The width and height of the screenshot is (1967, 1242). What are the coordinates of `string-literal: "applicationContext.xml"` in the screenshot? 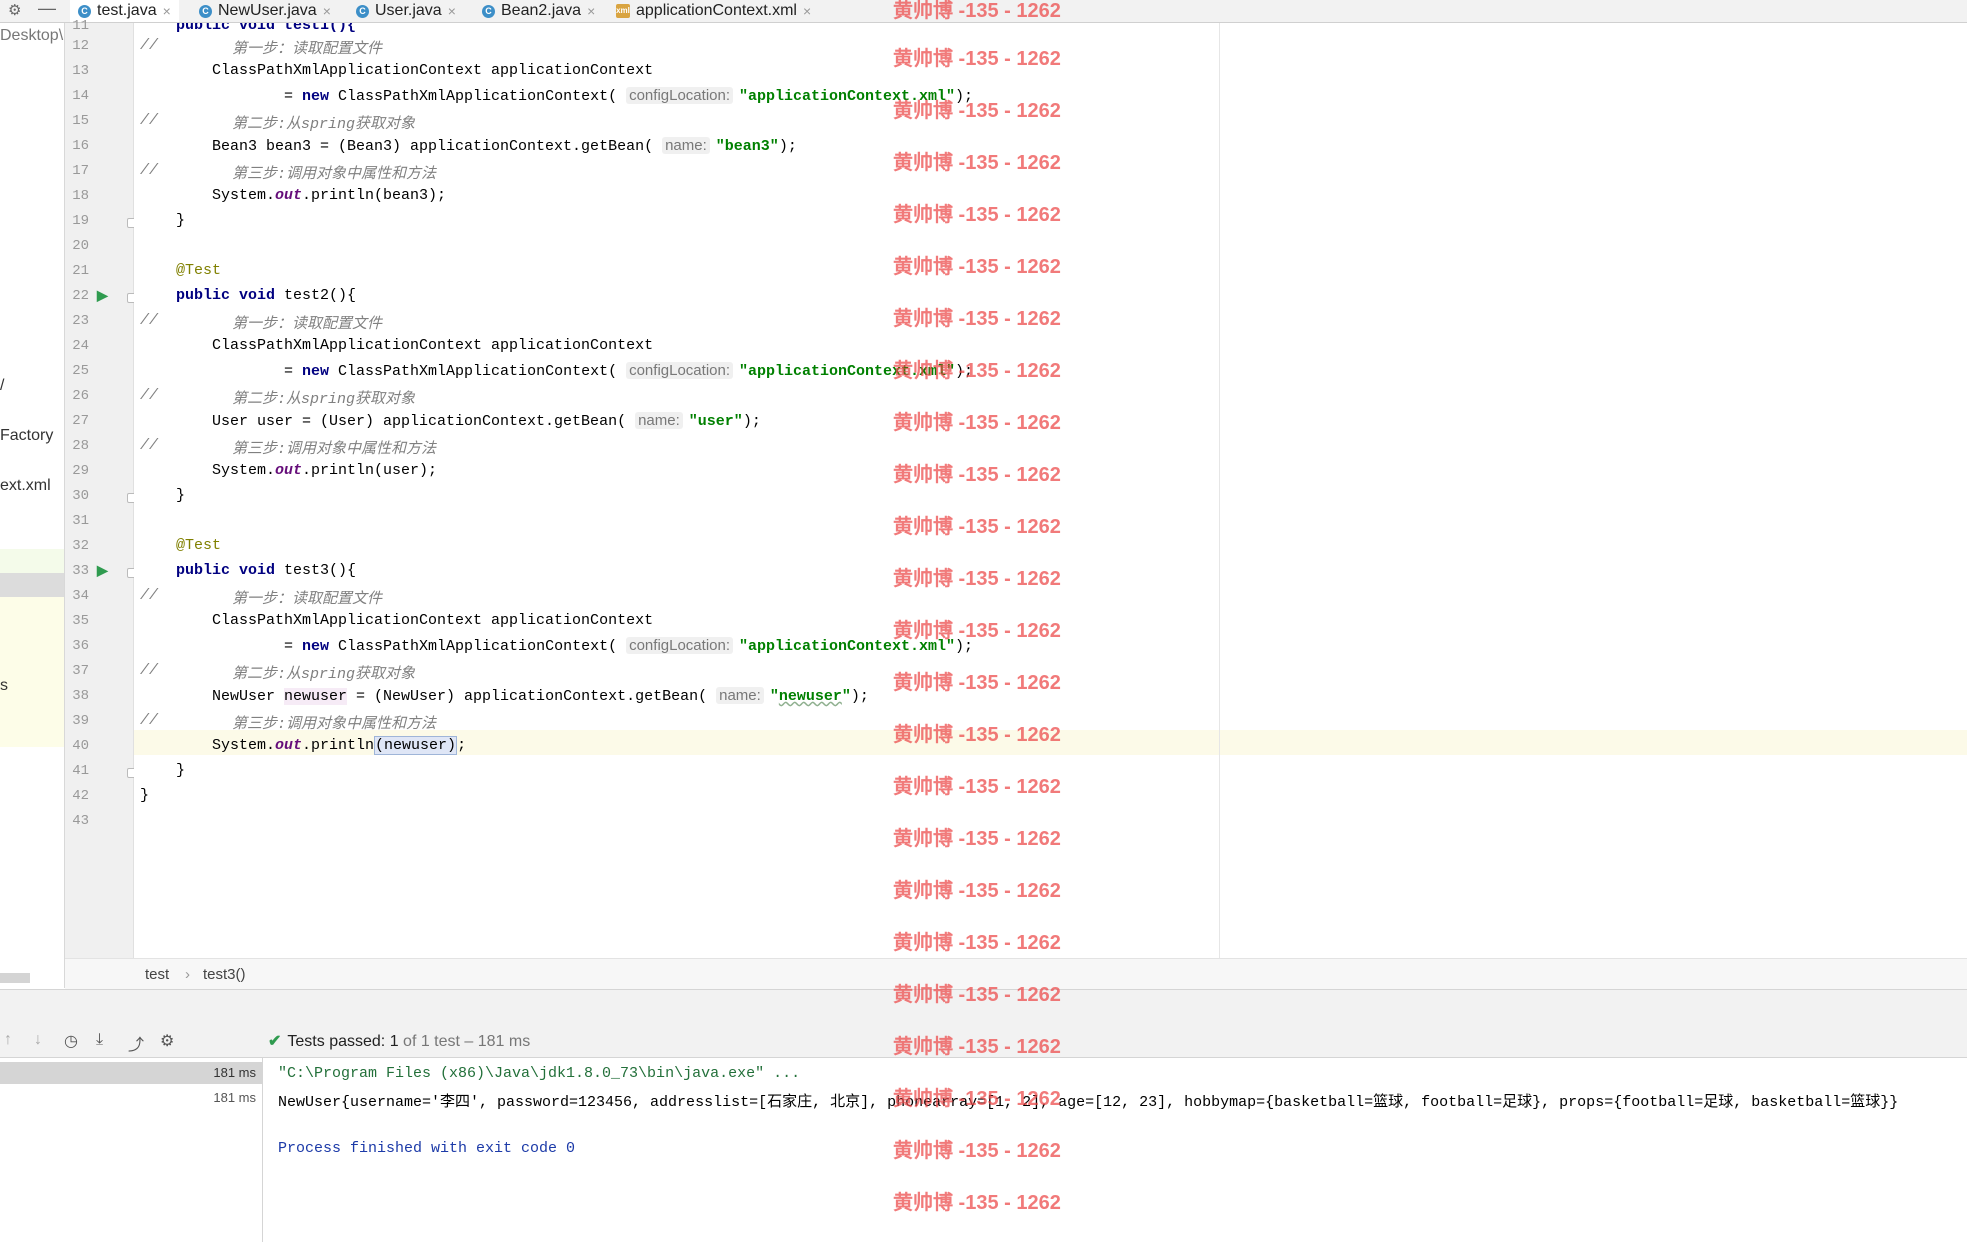 It's located at (847, 371).